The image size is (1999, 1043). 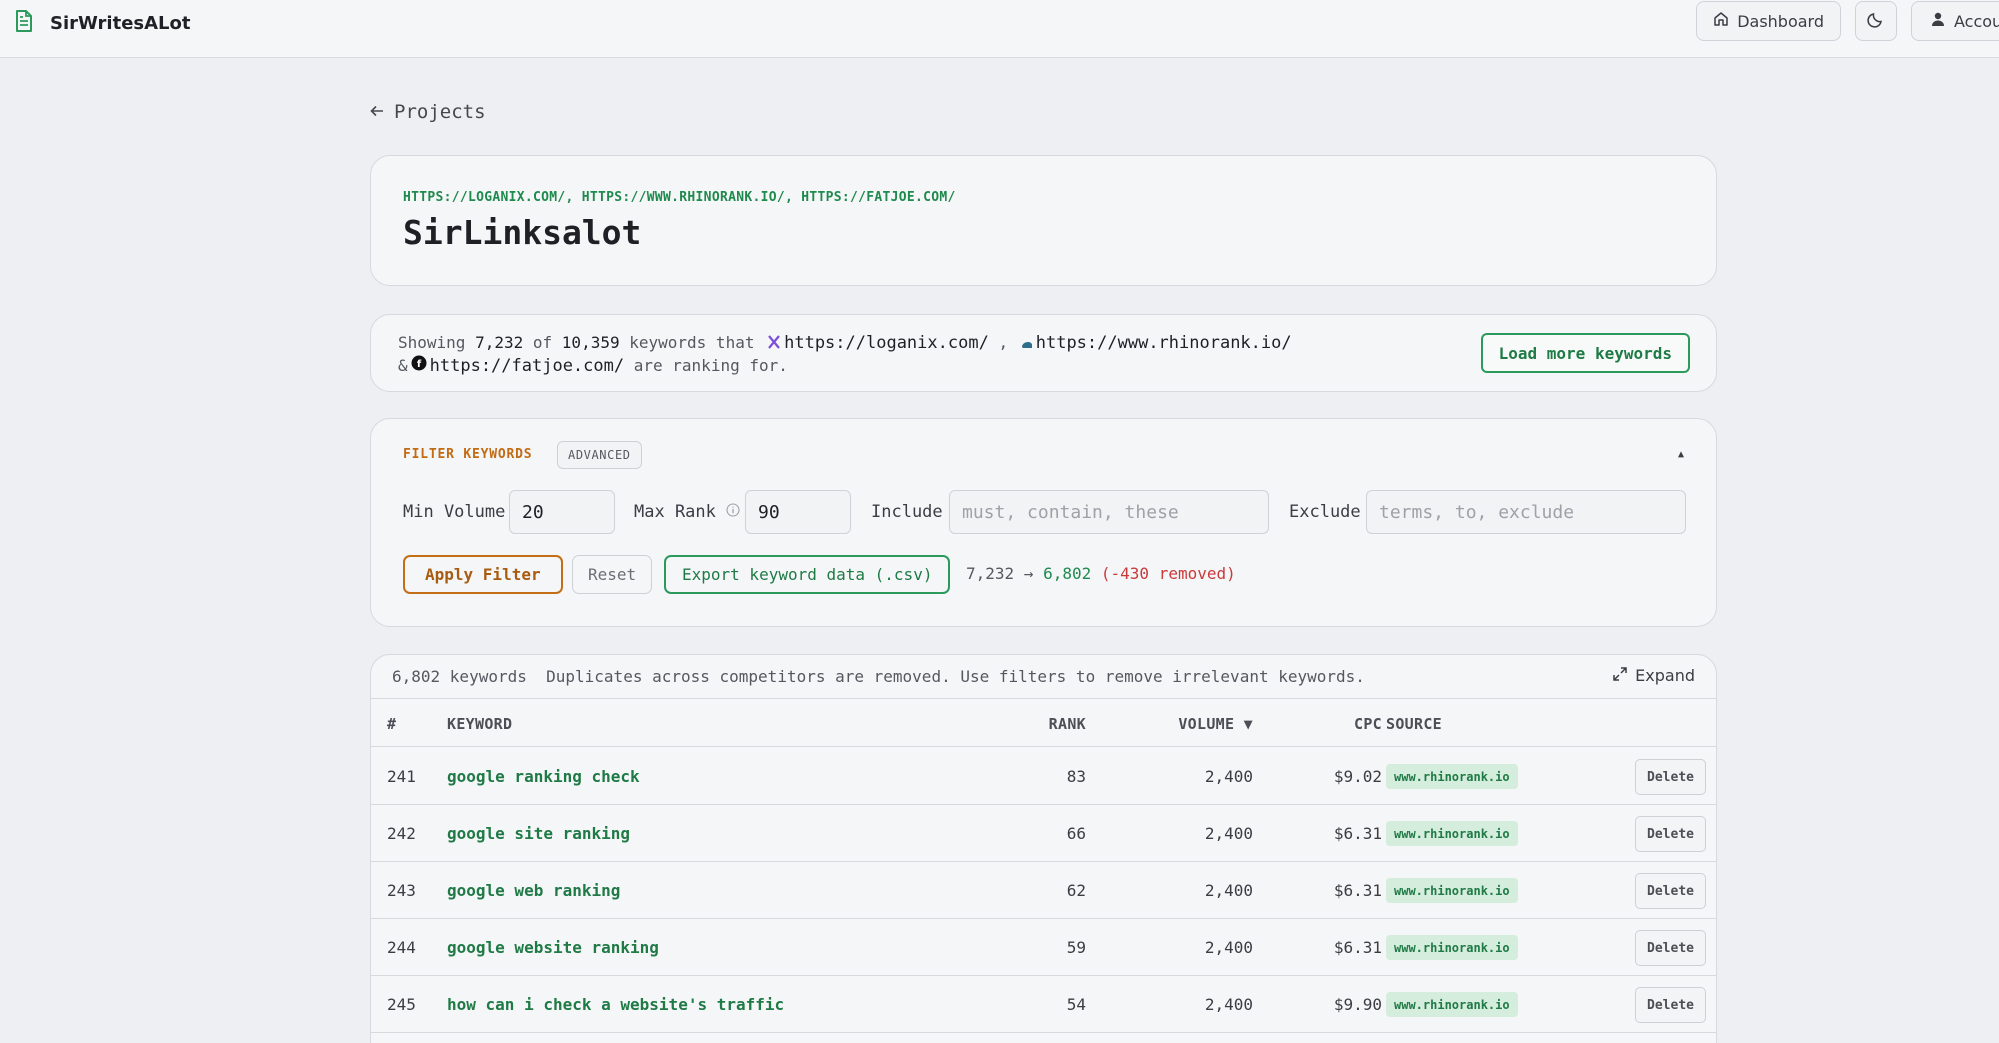 I want to click on exclude-terms-input, so click(x=1526, y=512).